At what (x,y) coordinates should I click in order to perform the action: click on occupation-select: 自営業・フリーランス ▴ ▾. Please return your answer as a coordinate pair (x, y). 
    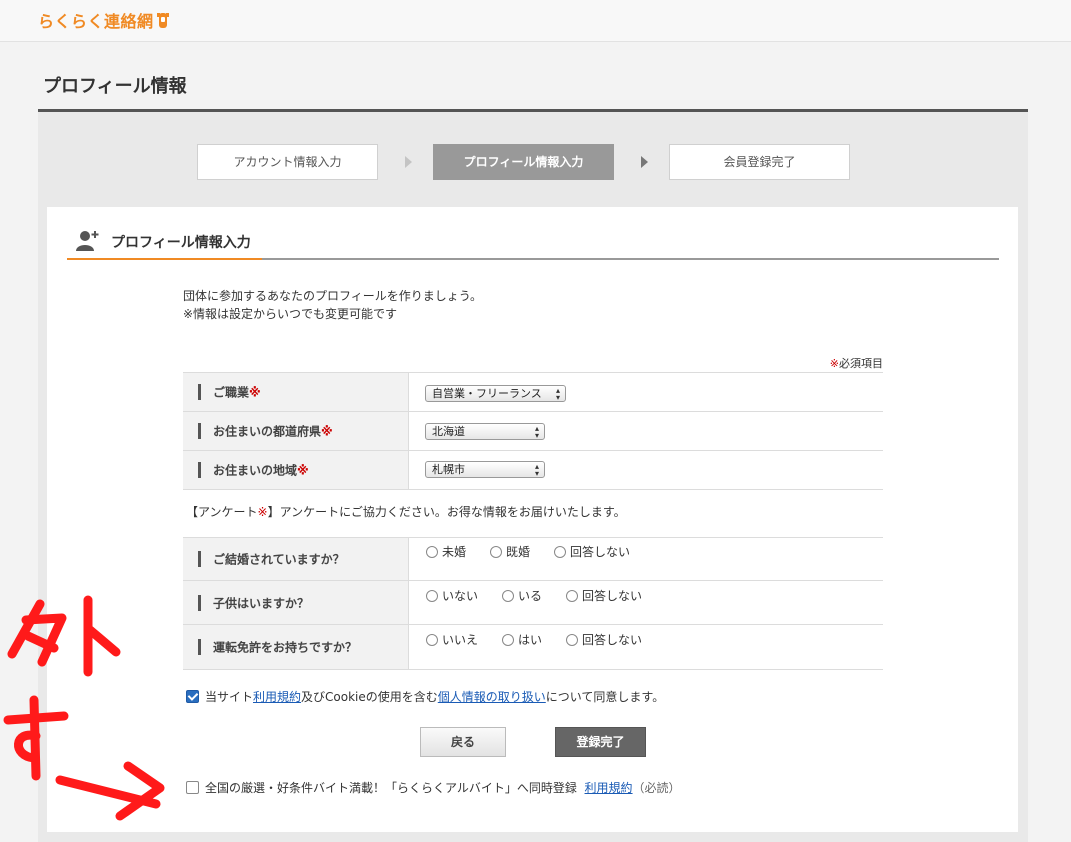
    Looking at the image, I should click on (495, 393).